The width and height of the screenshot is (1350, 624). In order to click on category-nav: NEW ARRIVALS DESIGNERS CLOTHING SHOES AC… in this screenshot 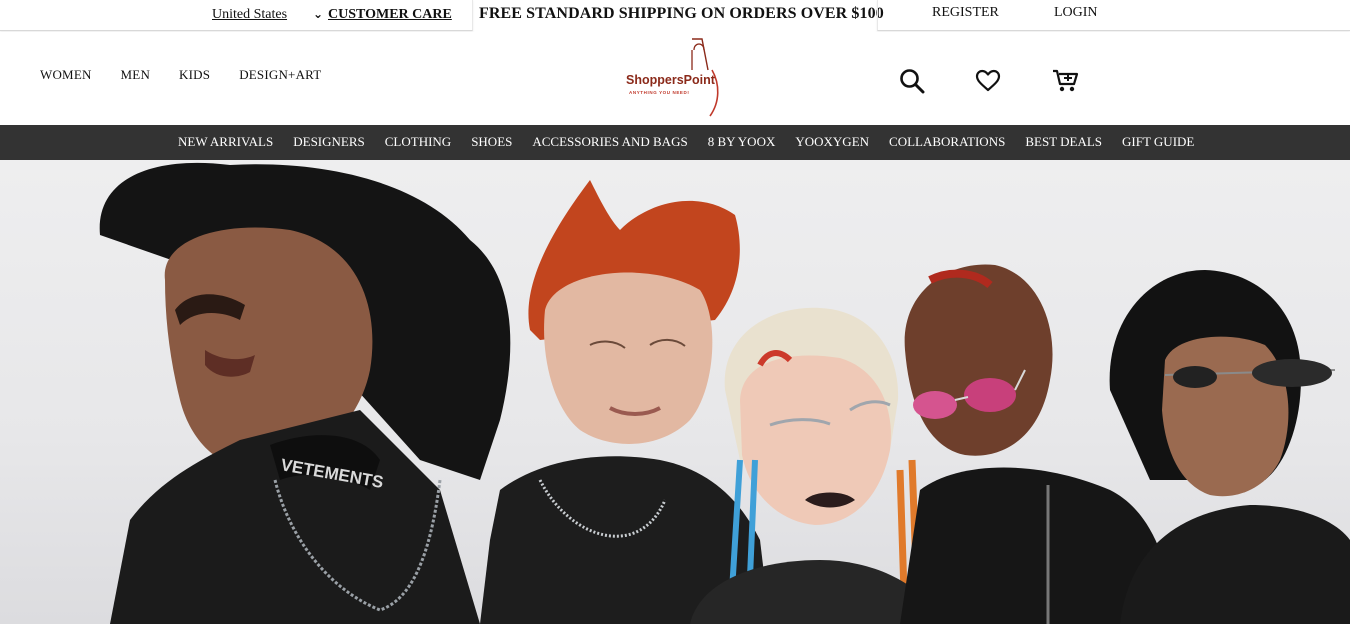, I will do `click(675, 142)`.